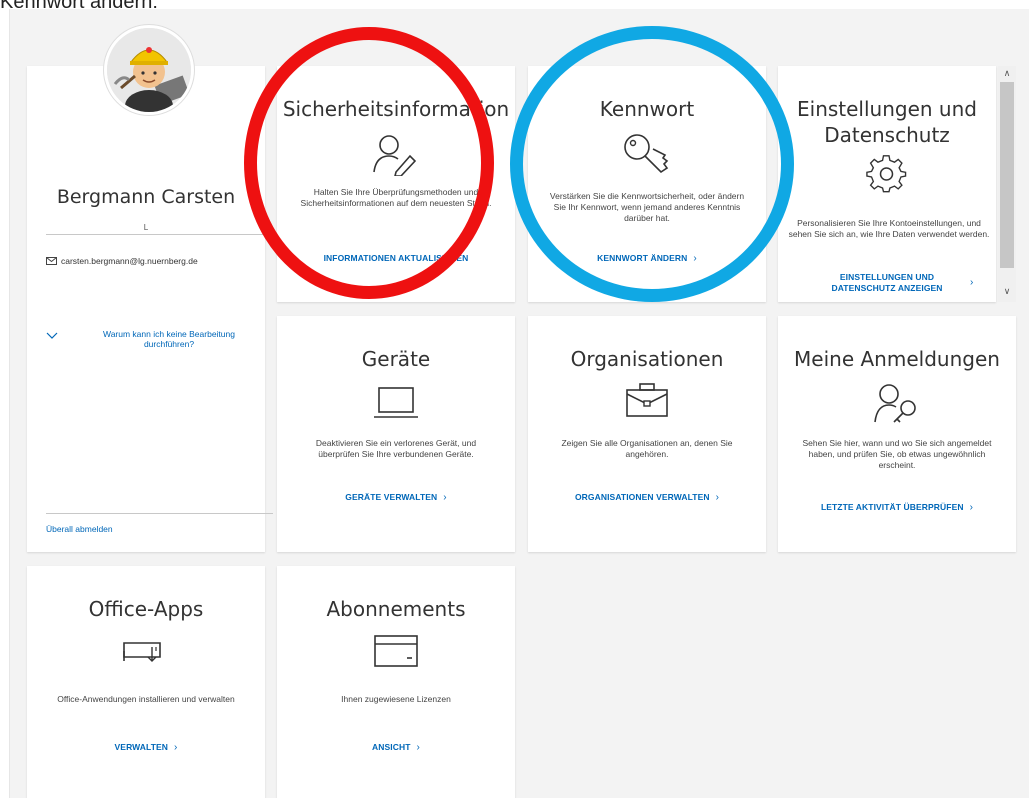  Describe the element at coordinates (141, 747) in the screenshot. I see `manage-office-label: VERWALTEN` at that location.